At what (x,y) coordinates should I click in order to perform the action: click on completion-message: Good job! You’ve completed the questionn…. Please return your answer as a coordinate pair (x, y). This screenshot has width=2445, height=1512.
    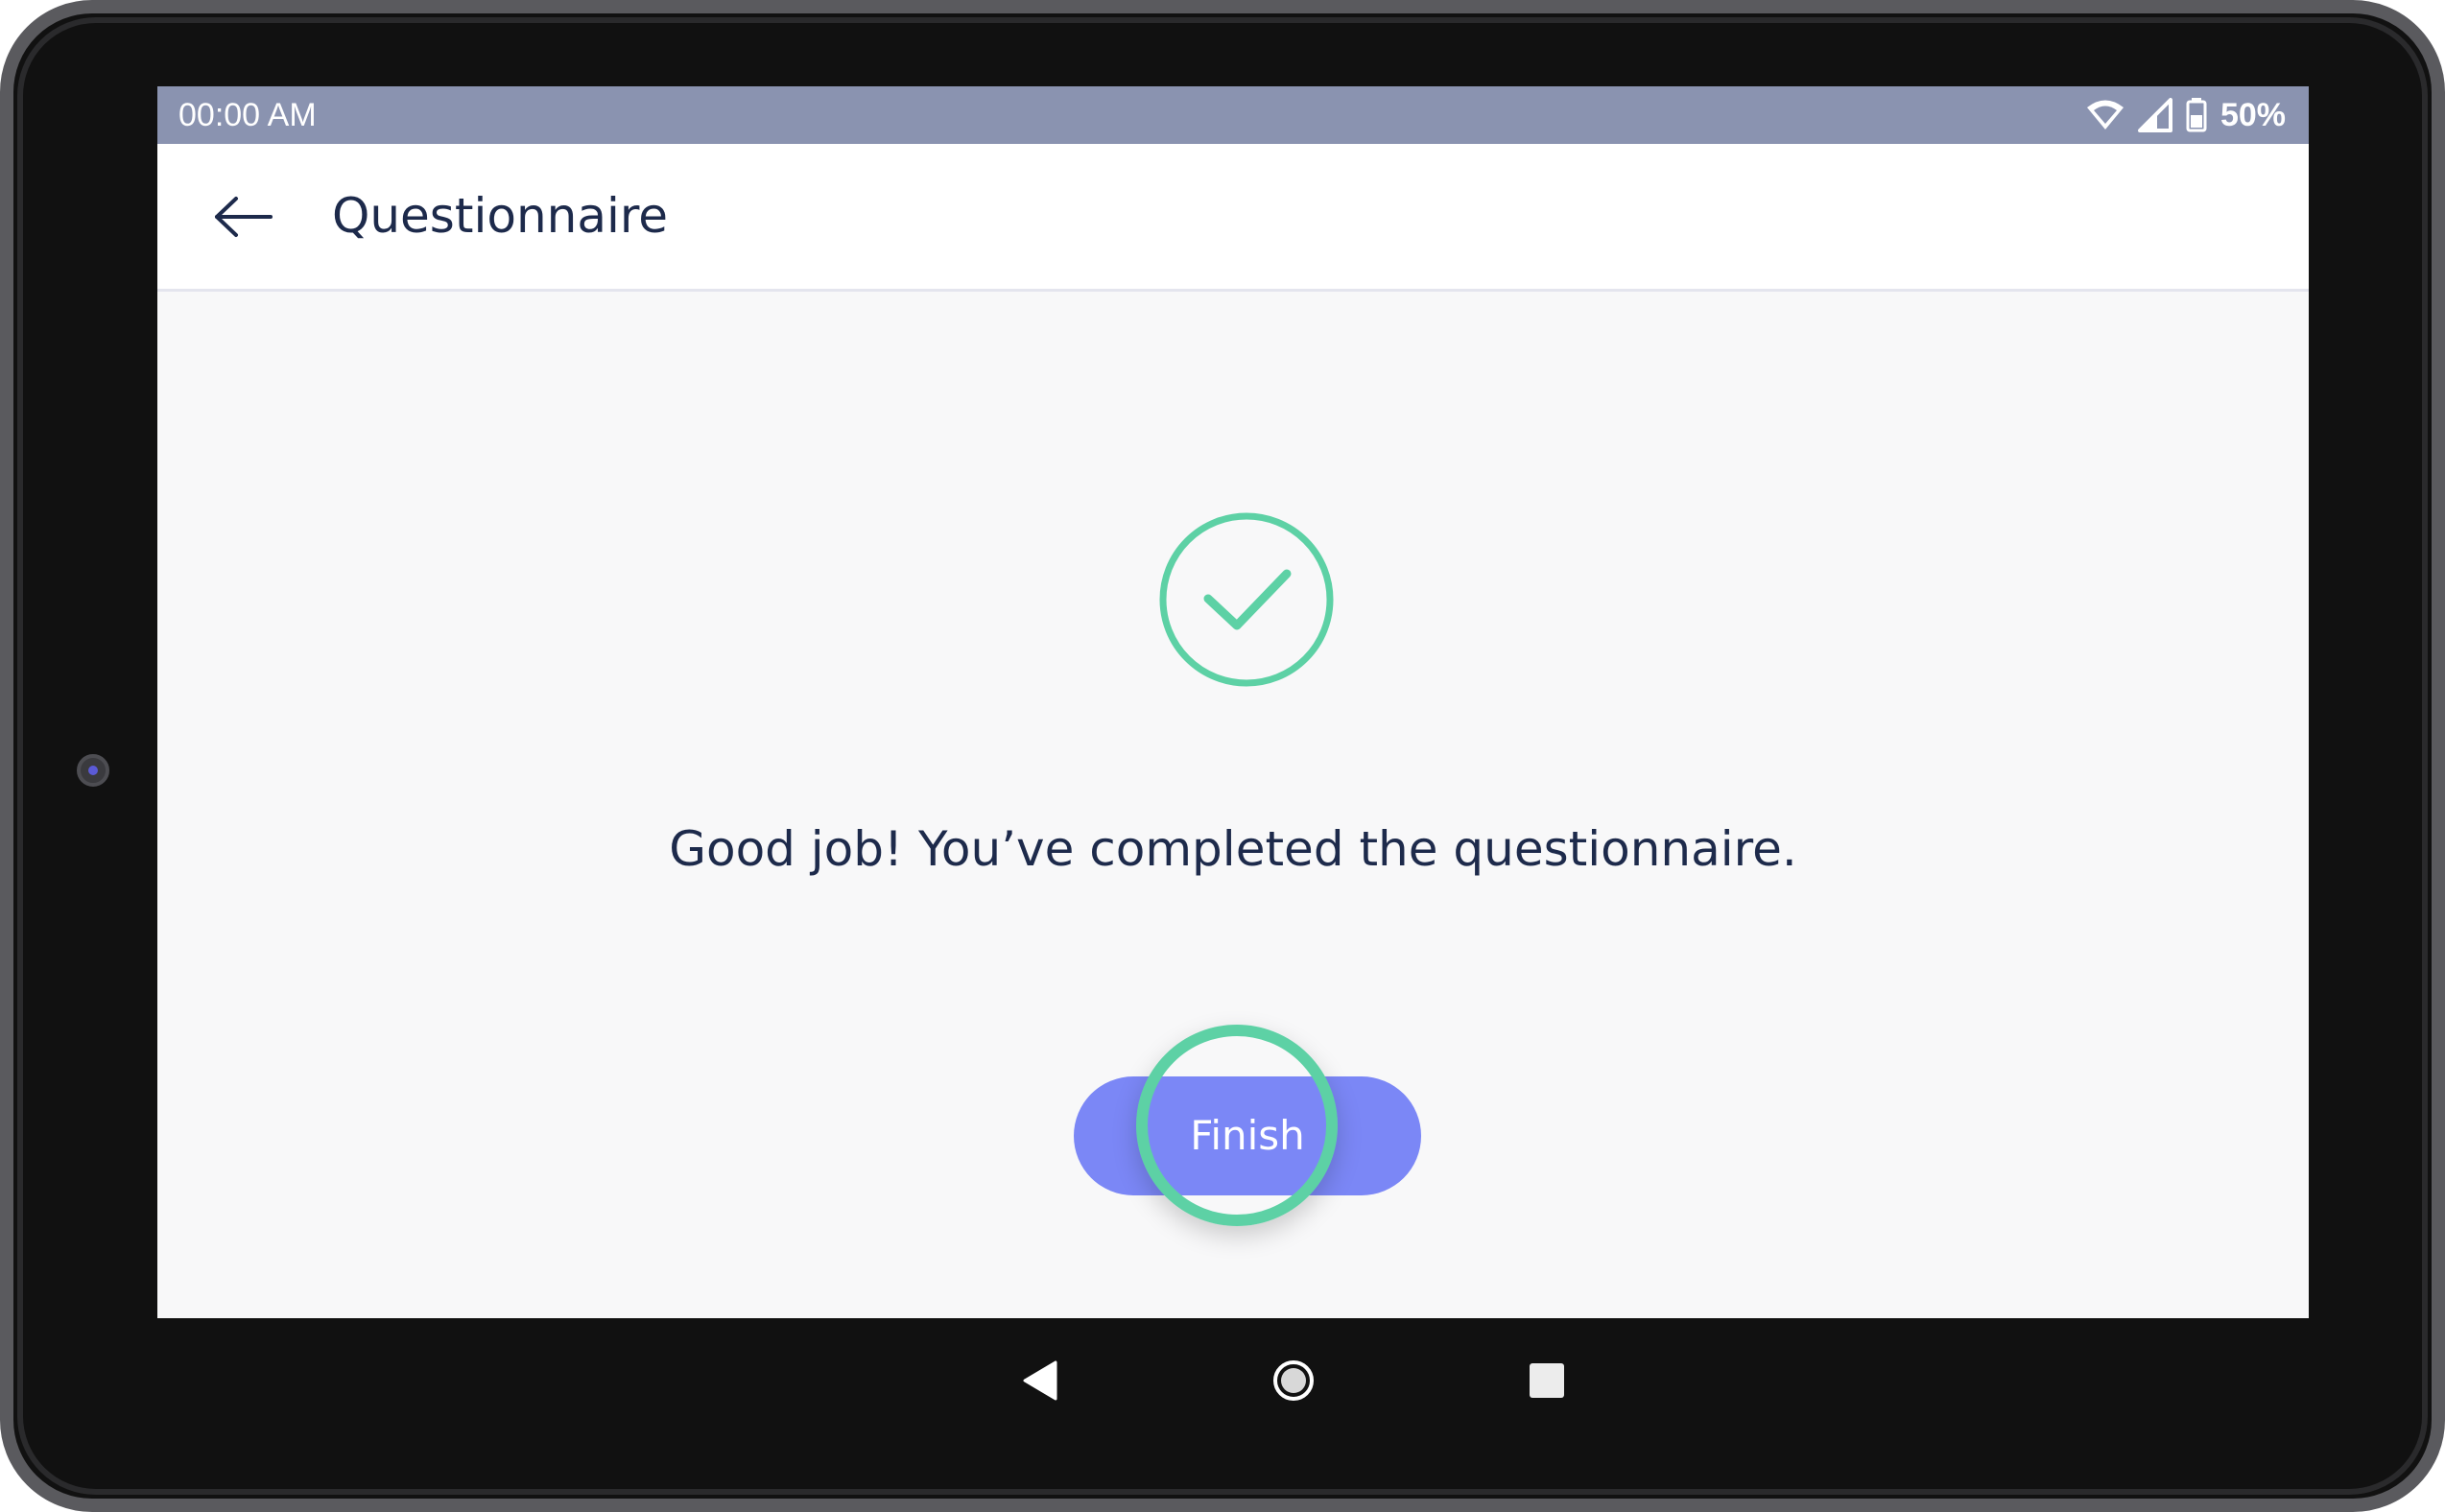
    Looking at the image, I should click on (1233, 849).